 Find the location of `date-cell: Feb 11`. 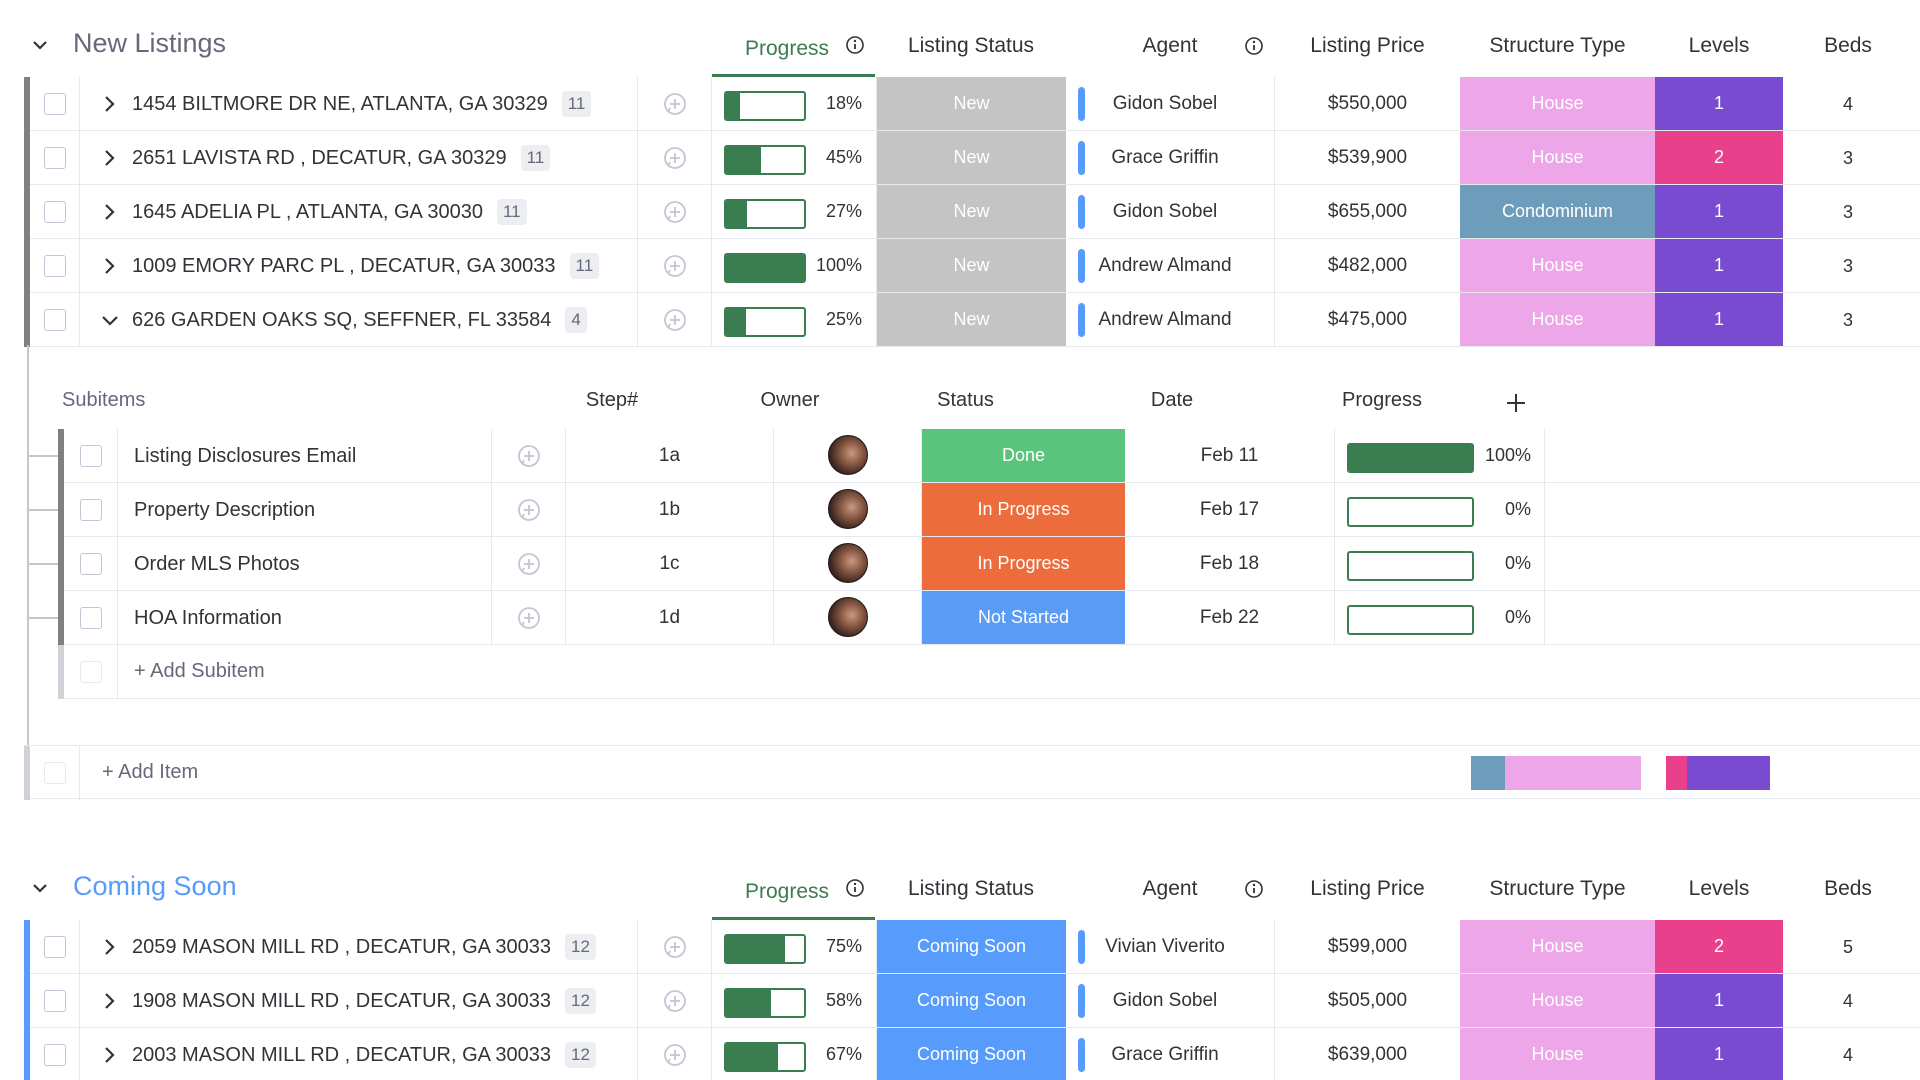

date-cell: Feb 11 is located at coordinates (1230, 456).